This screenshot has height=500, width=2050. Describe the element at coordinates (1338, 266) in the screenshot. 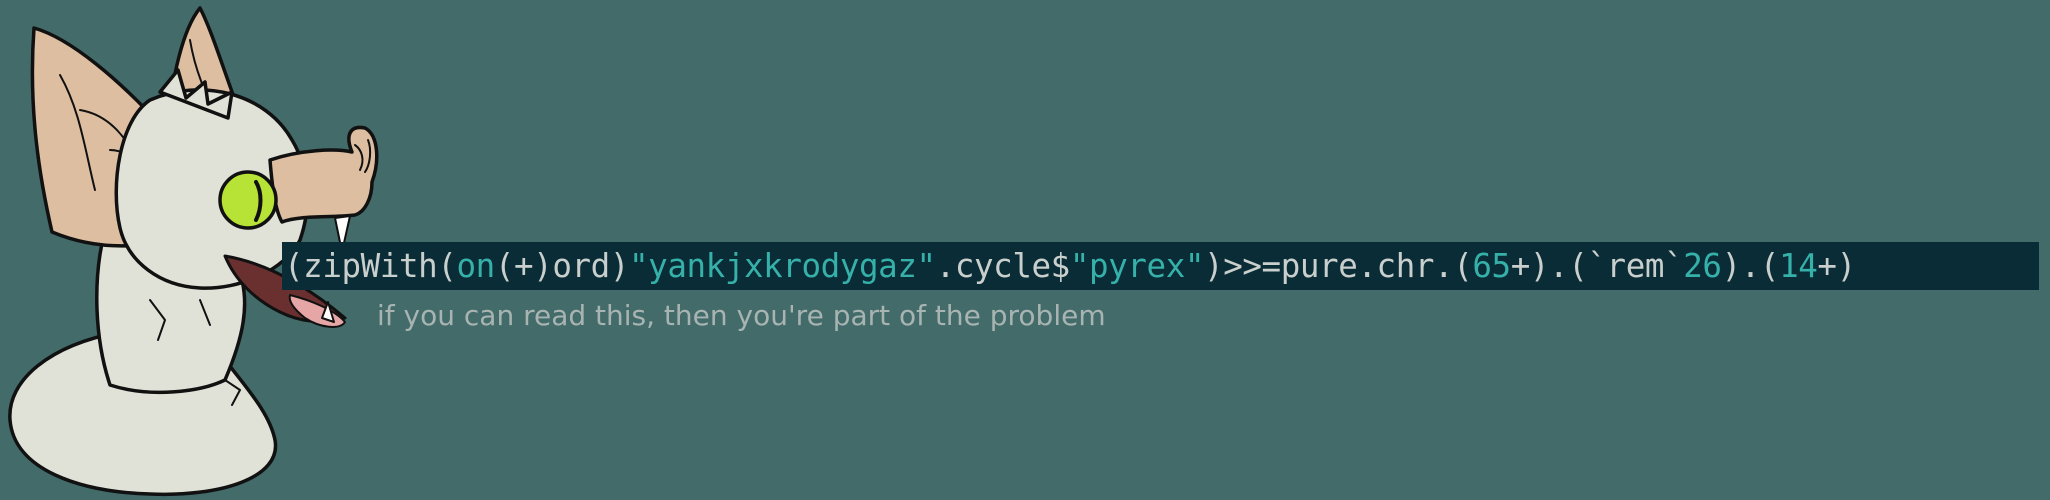

I see `code-token: )>>=pure.chr.(` at that location.